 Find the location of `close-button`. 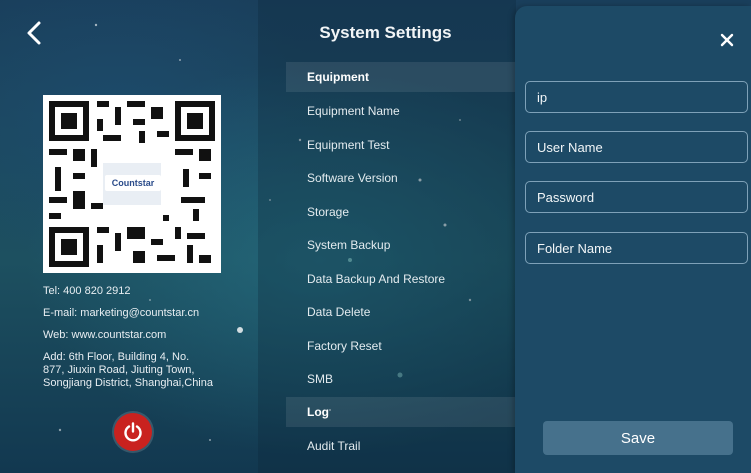

close-button is located at coordinates (727, 40).